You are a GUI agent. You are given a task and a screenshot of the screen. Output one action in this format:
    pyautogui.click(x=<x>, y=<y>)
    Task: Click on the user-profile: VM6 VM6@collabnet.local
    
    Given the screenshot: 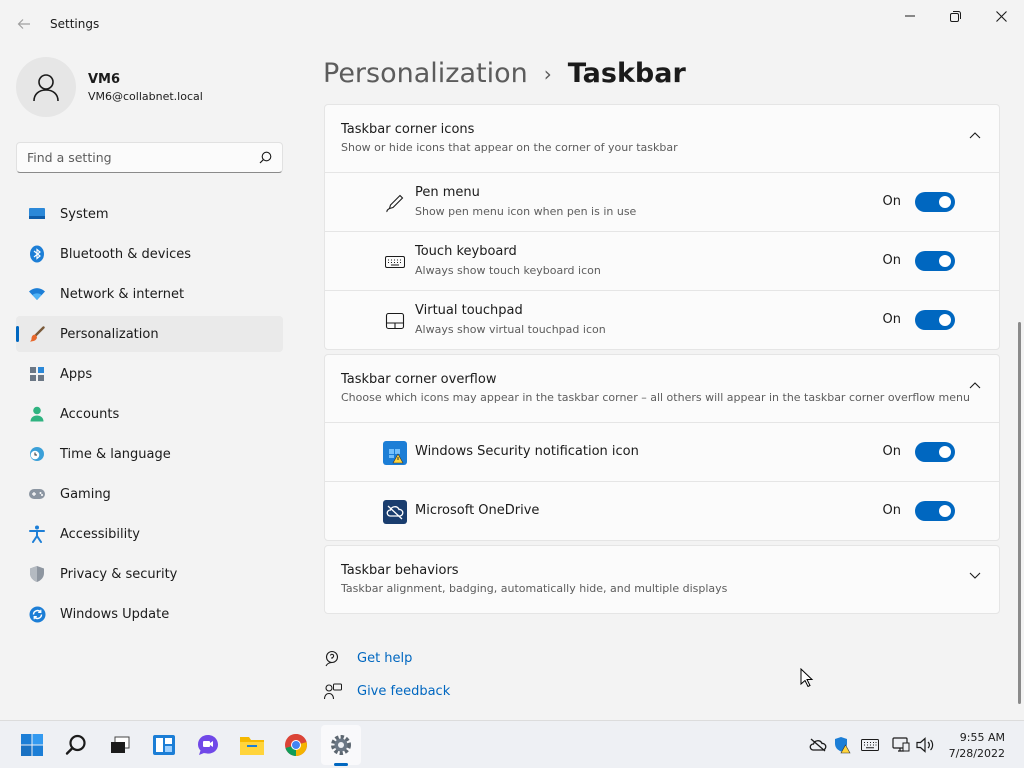 What is the action you would take?
    pyautogui.click(x=109, y=87)
    